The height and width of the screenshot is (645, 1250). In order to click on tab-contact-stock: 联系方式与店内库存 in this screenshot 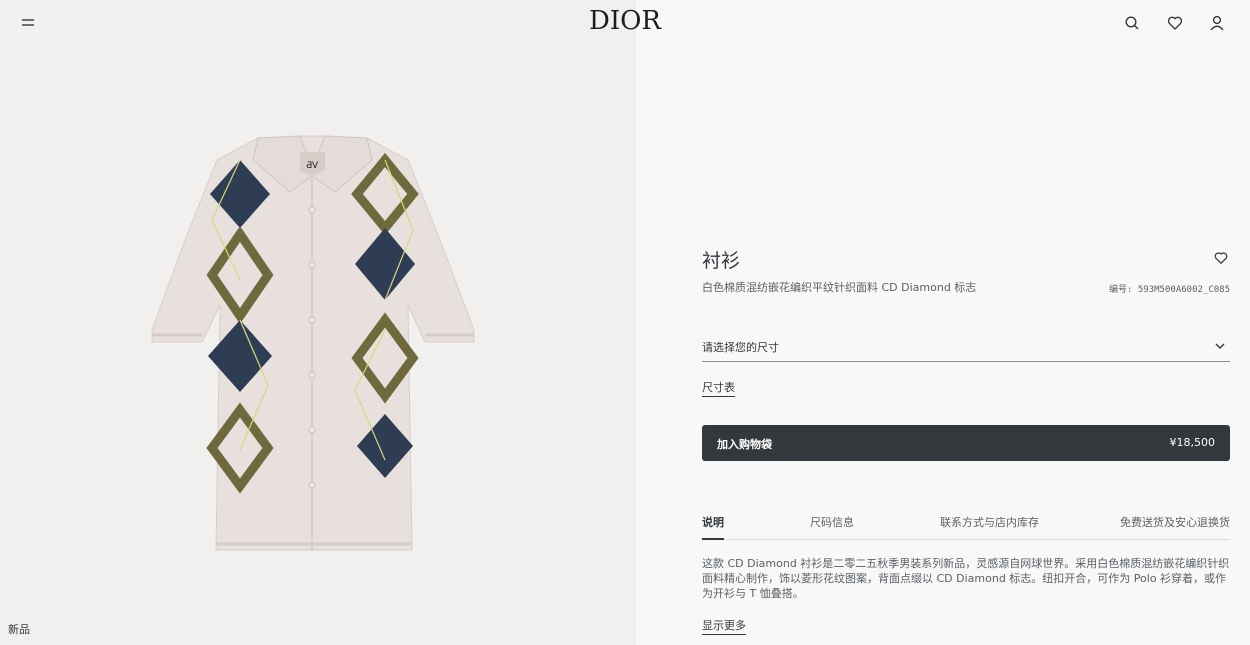, I will do `click(989, 527)`.